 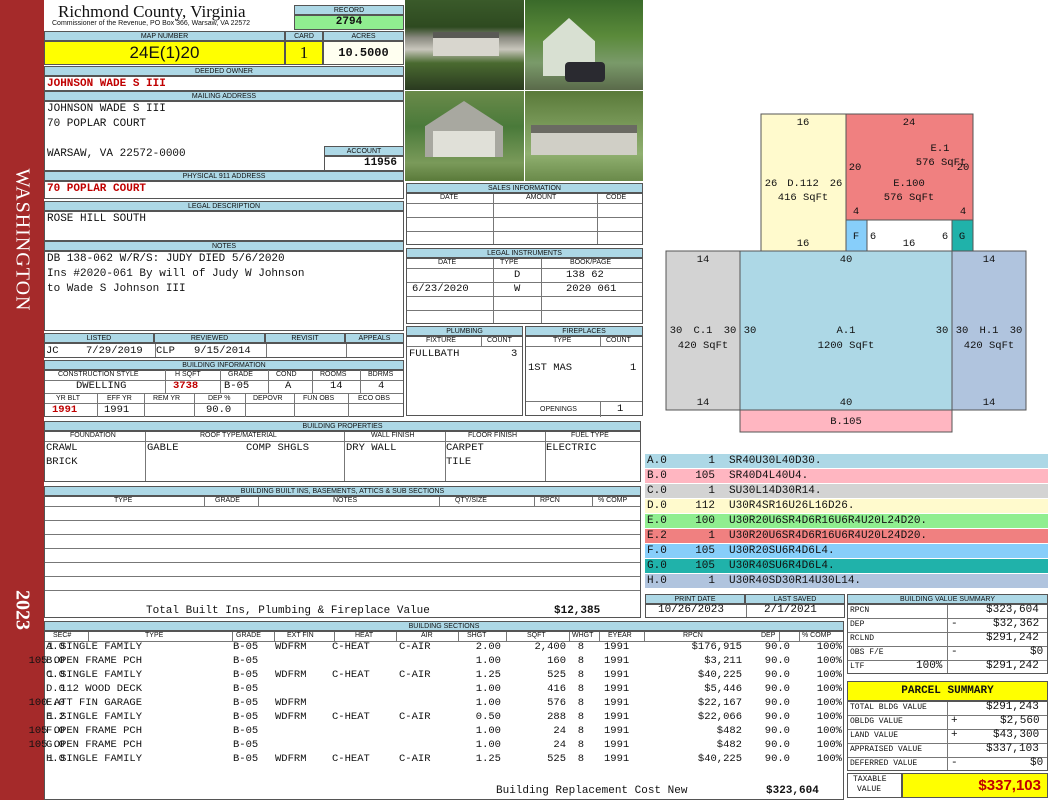 What do you see at coordinates (657, 461) in the screenshot?
I see `segment-id: A.0` at bounding box center [657, 461].